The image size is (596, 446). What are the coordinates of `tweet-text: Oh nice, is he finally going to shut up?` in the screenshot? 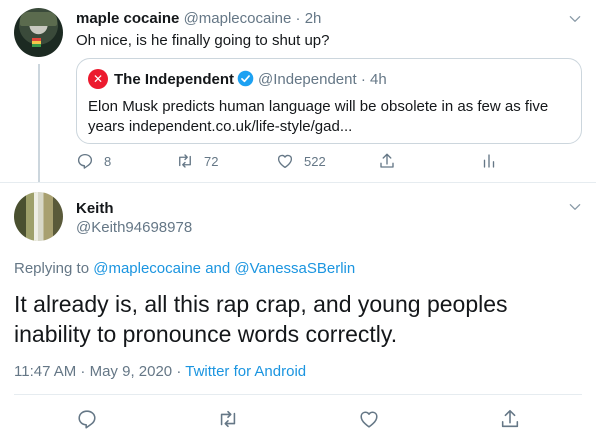 It's located at (203, 40).